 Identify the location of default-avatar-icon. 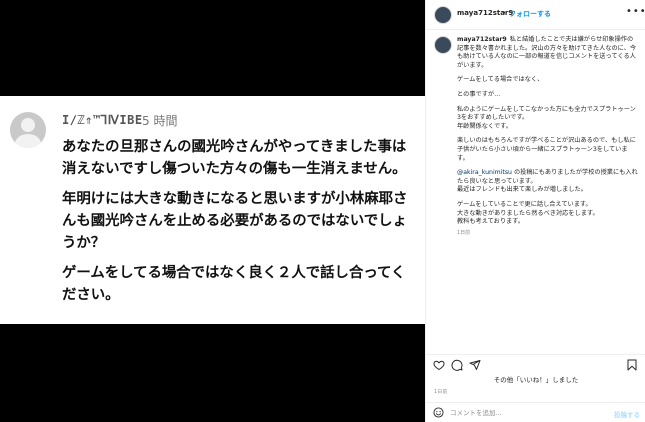
(28, 130).